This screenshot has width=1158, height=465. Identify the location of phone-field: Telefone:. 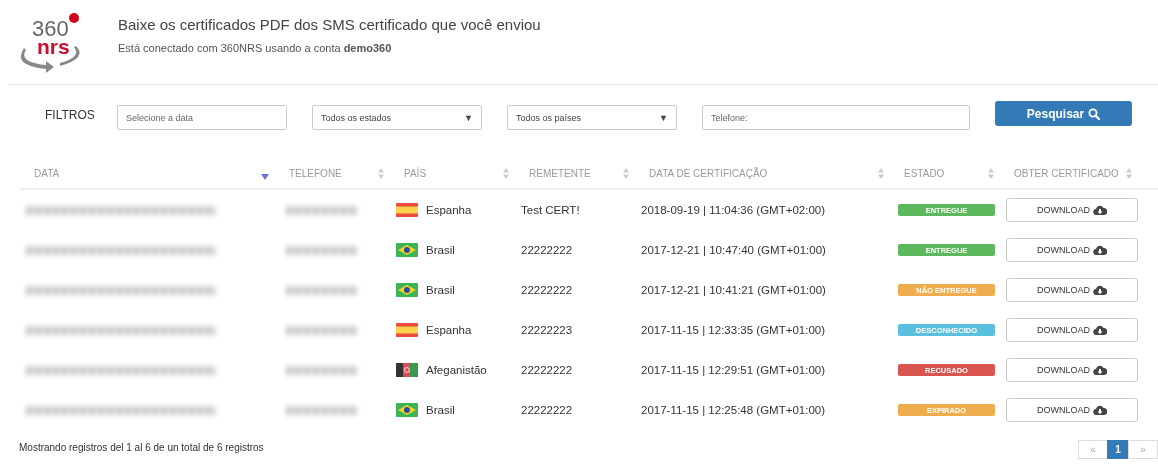
(836, 117).